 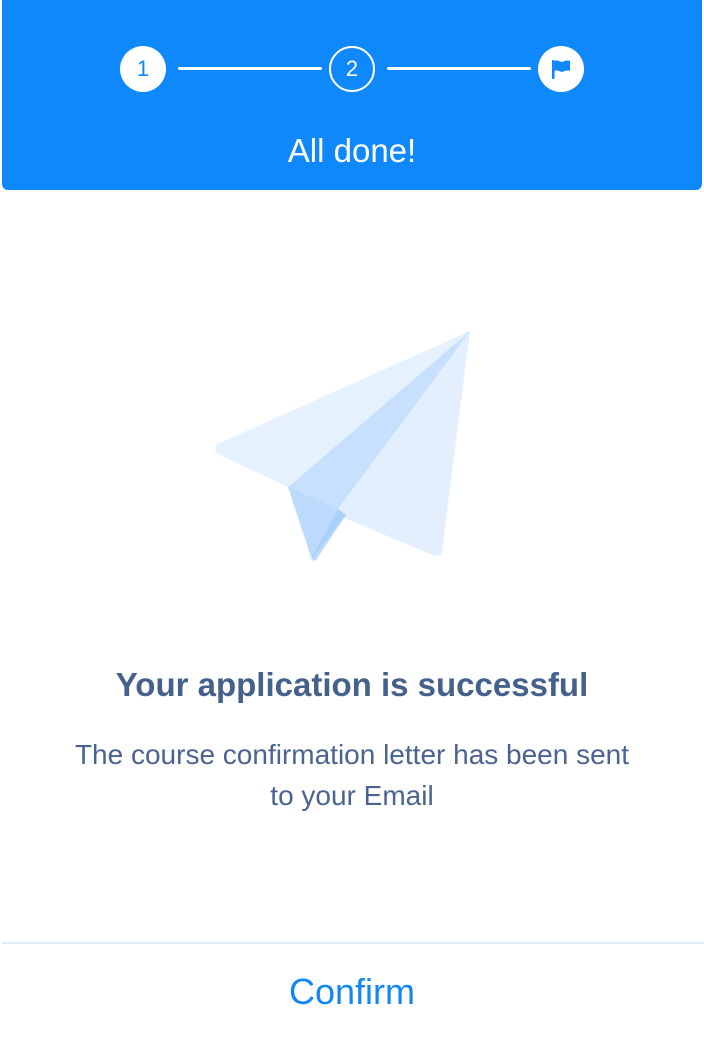 I want to click on page-title: All done!, so click(x=352, y=150).